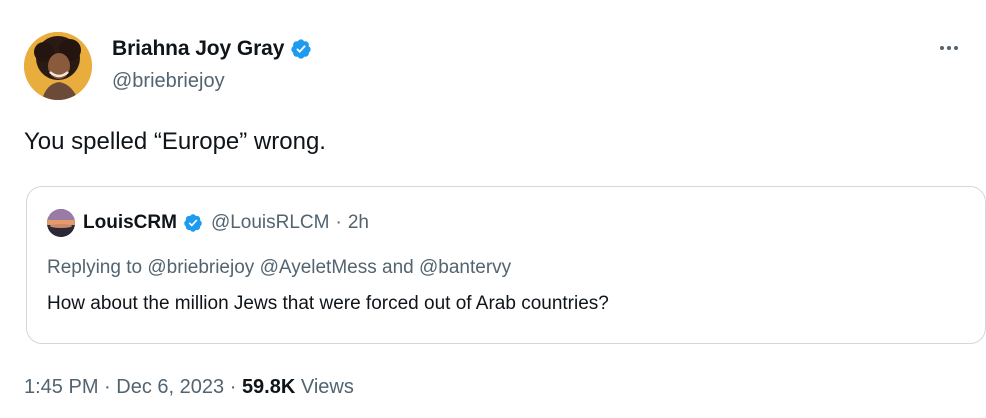 This screenshot has width=986, height=418. I want to click on more-options-icon, so click(949, 48).